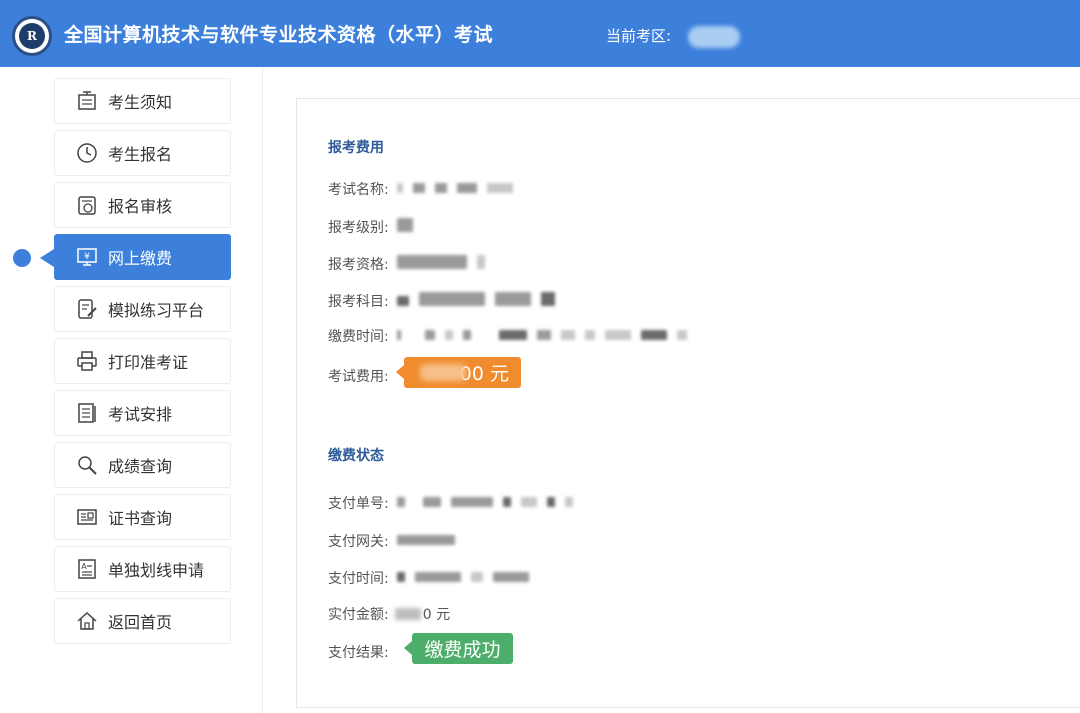  I want to click on result-label: 支付结果:, so click(358, 653).